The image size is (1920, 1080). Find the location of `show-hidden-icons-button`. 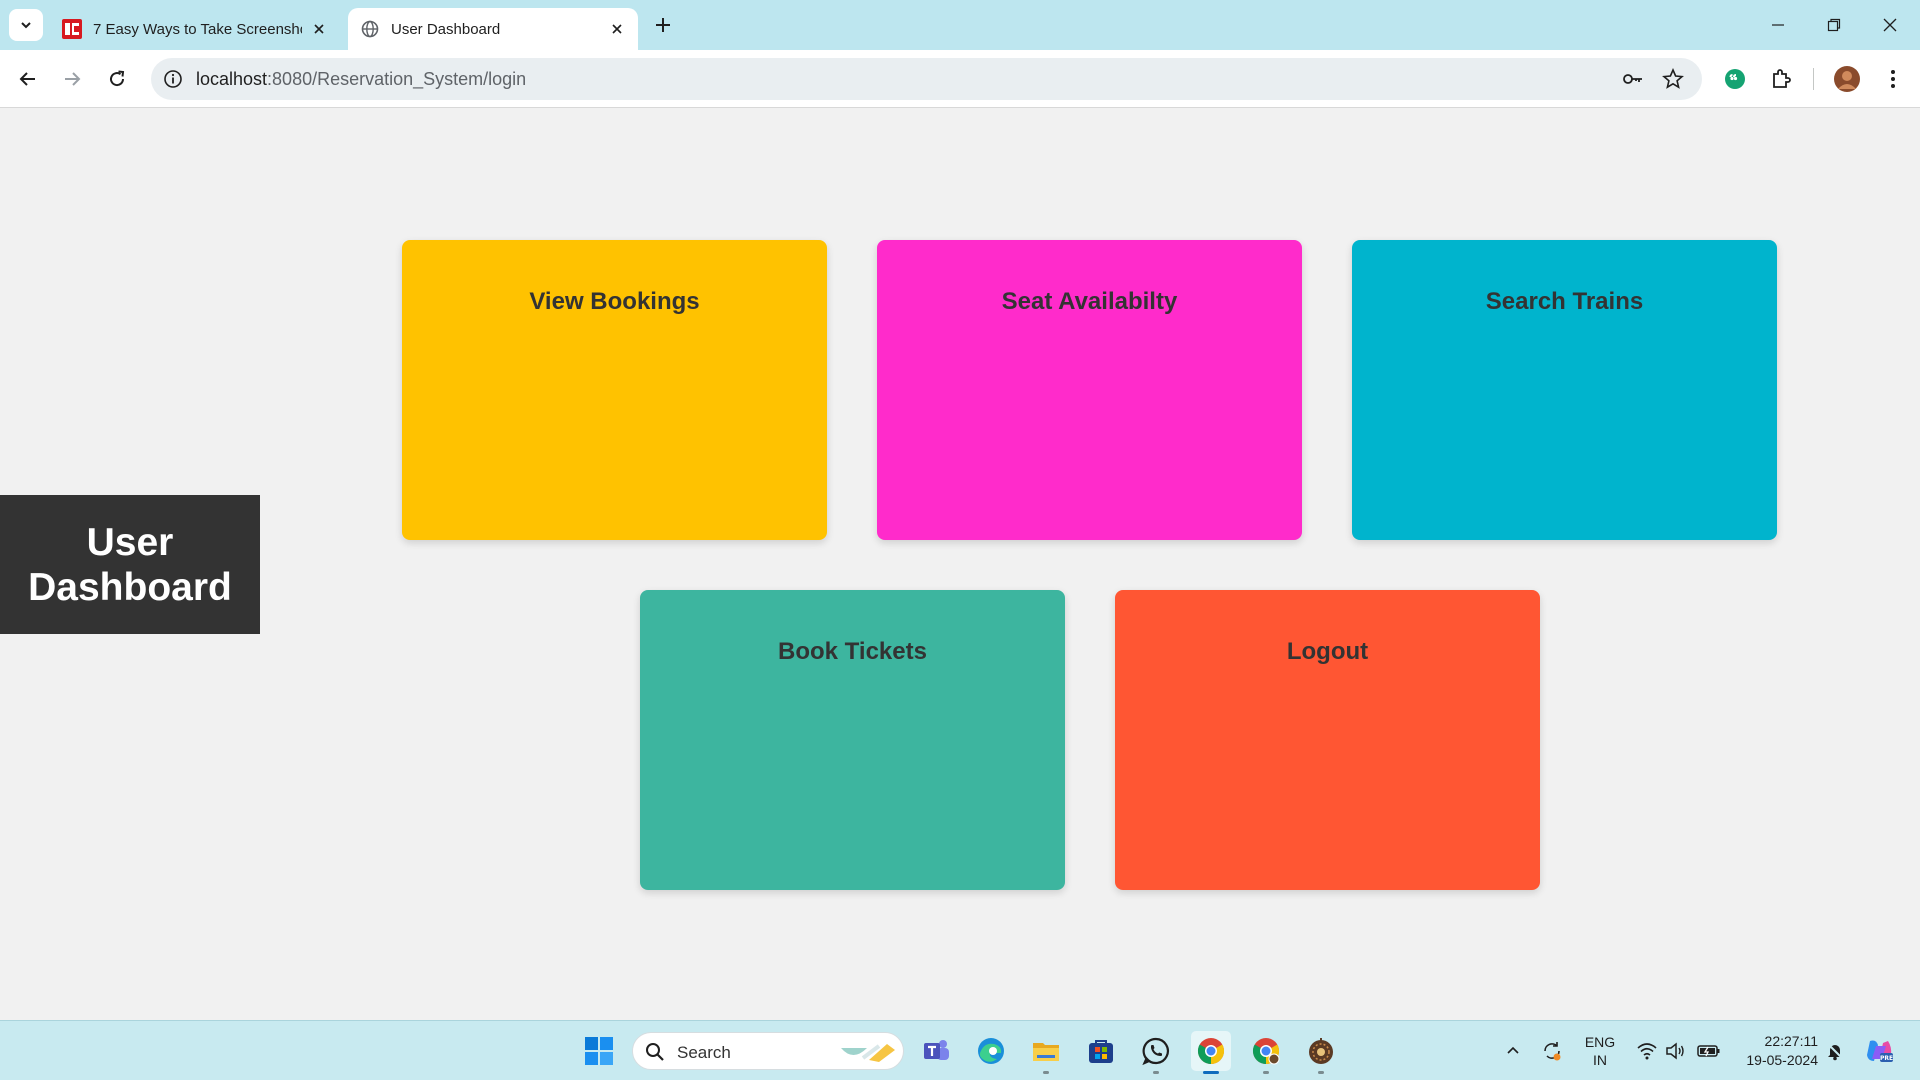

show-hidden-icons-button is located at coordinates (1513, 1050).